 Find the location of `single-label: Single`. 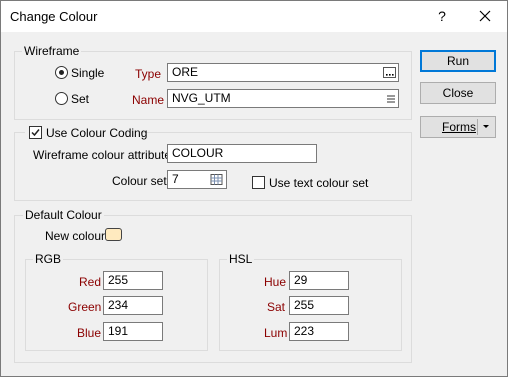

single-label: Single is located at coordinates (88, 73).